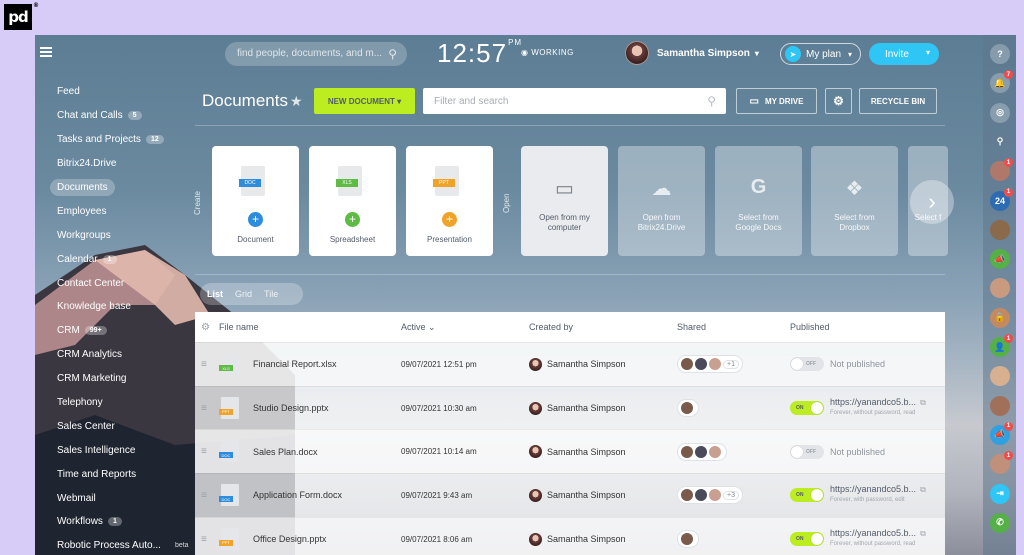 Image resolution: width=1024 pixels, height=555 pixels. What do you see at coordinates (1000, 259) in the screenshot?
I see `megaphone-icon: 📣` at bounding box center [1000, 259].